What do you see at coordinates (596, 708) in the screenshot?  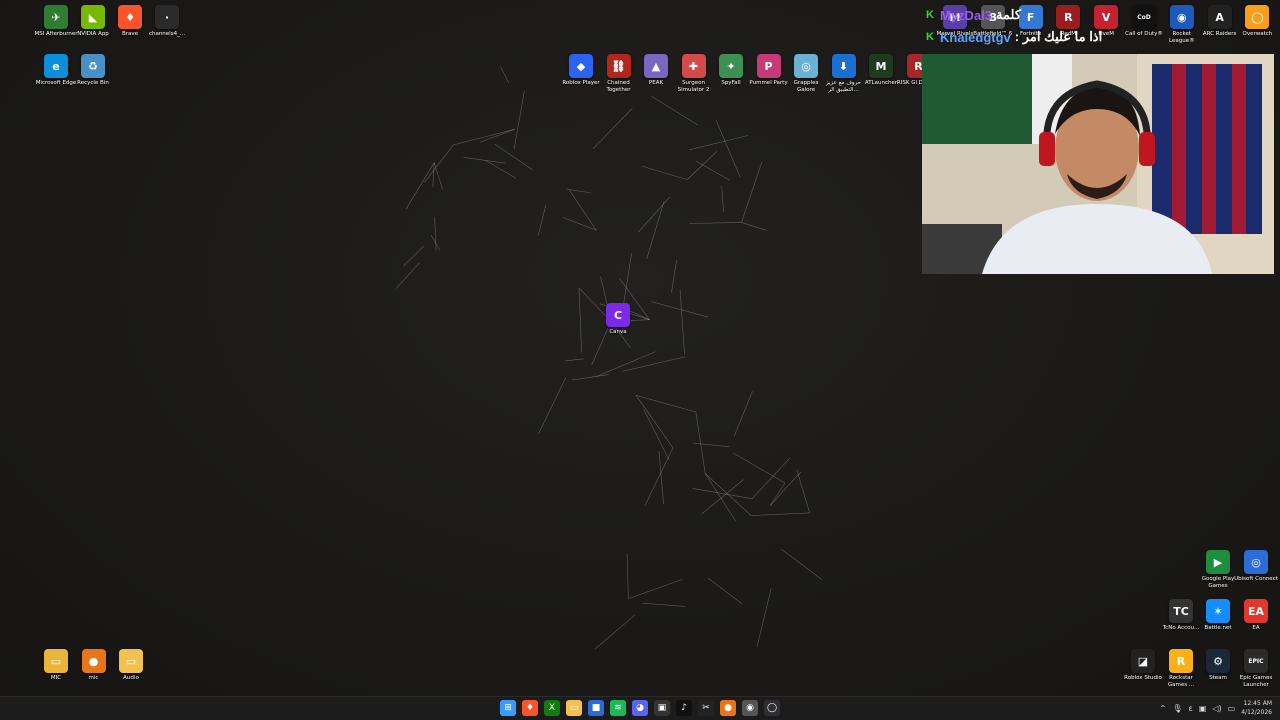 I see `taskbar-store-icon: ■` at bounding box center [596, 708].